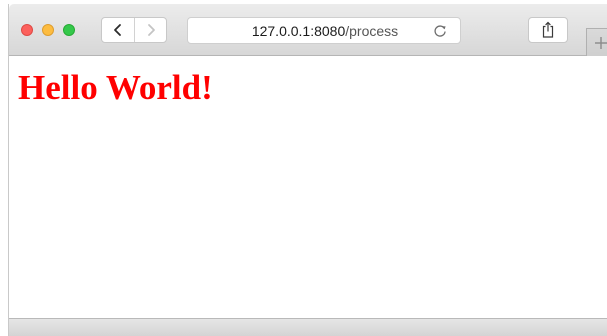 The width and height of the screenshot is (607, 336). I want to click on close-window-button, so click(27, 30).